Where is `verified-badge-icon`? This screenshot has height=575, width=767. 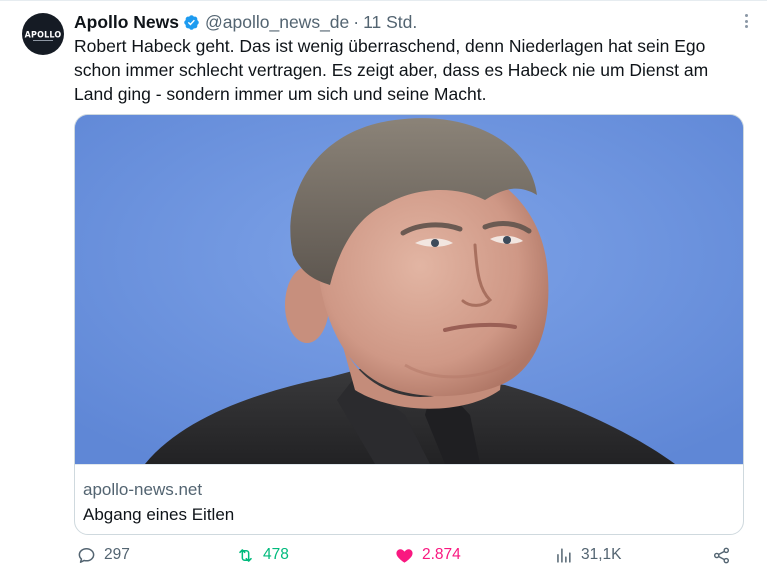 verified-badge-icon is located at coordinates (191, 22).